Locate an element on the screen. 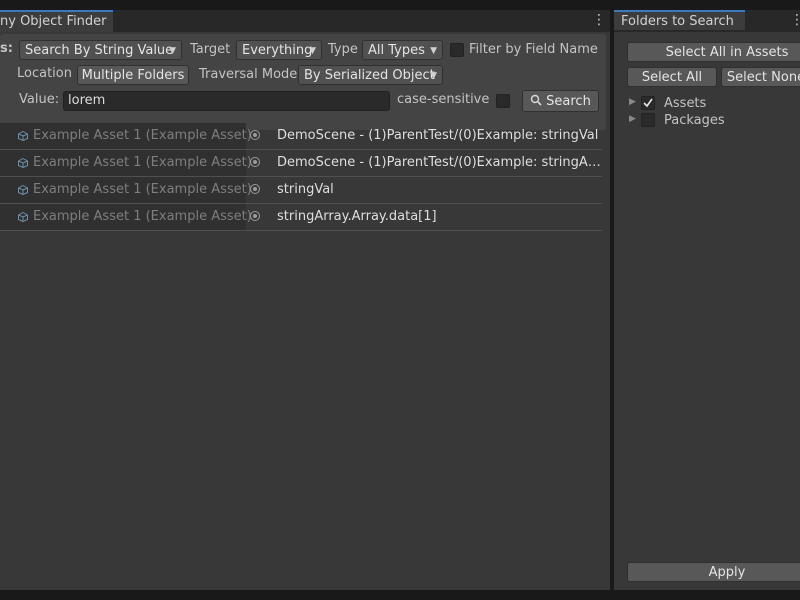  tab-object-finder: ny Object Finder is located at coordinates (56, 21).